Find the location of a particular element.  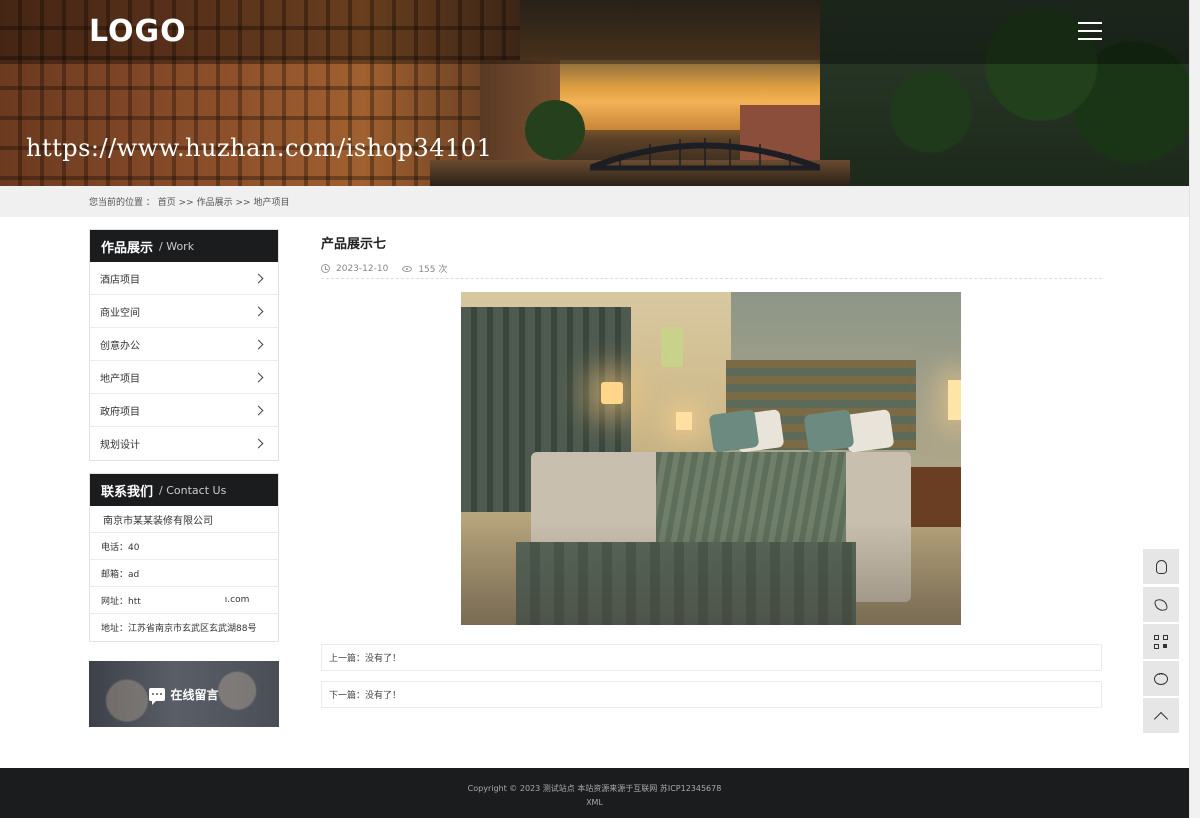

clock-icon is located at coordinates (325, 268).